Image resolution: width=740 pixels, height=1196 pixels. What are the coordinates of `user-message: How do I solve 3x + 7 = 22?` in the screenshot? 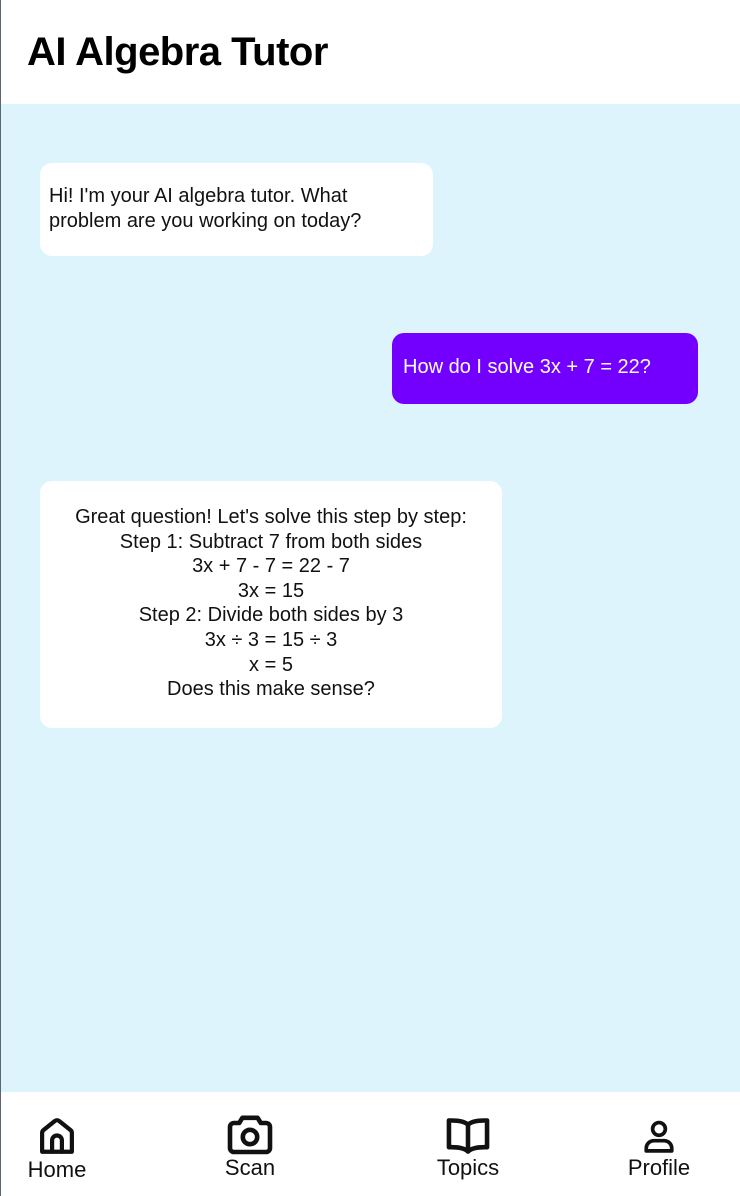 It's located at (545, 368).